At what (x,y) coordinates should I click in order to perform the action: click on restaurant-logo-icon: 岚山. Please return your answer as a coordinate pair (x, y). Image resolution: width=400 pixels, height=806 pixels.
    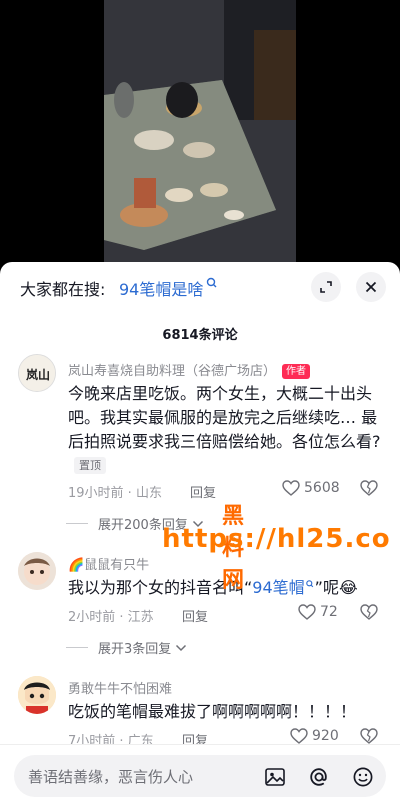
    Looking at the image, I should click on (37, 373).